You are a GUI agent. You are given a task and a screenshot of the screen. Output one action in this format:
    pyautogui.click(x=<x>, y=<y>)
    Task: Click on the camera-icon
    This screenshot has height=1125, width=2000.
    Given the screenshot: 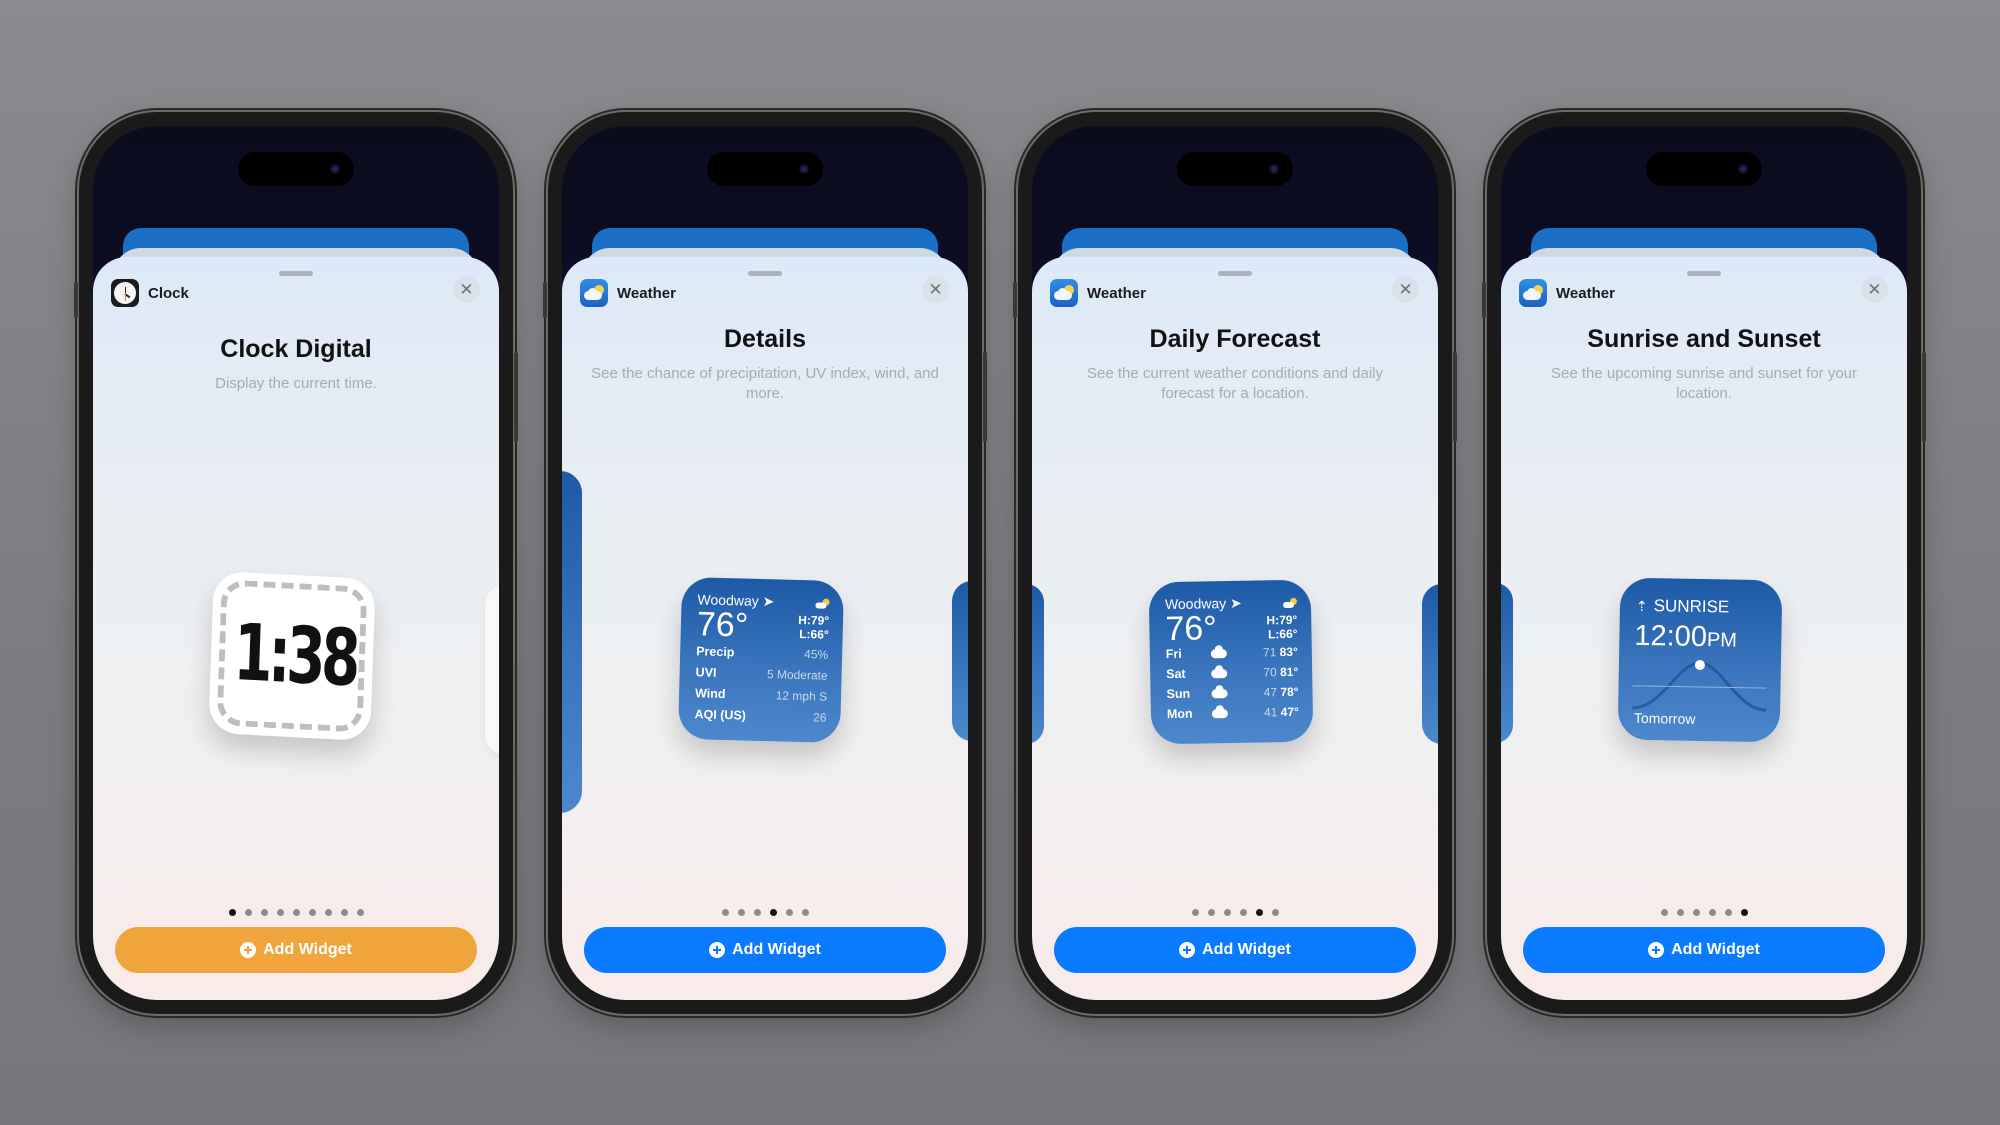 What is the action you would take?
    pyautogui.click(x=335, y=169)
    